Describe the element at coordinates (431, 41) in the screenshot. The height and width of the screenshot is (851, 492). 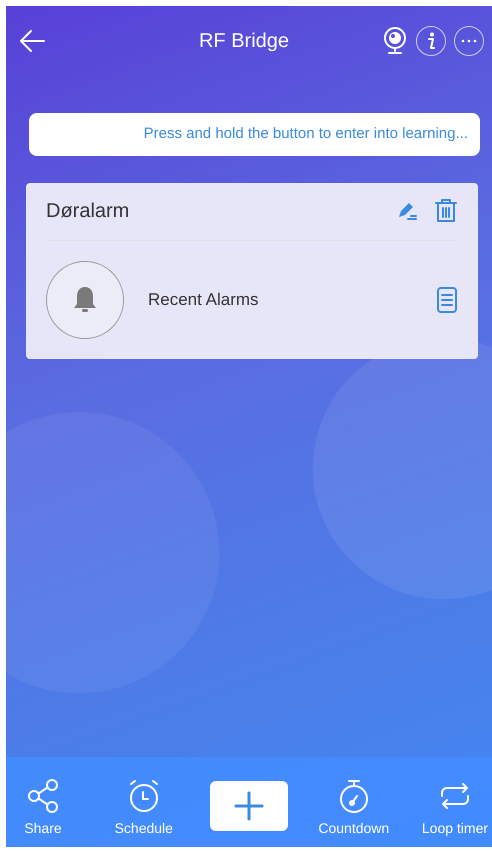
I see `info-icon` at that location.